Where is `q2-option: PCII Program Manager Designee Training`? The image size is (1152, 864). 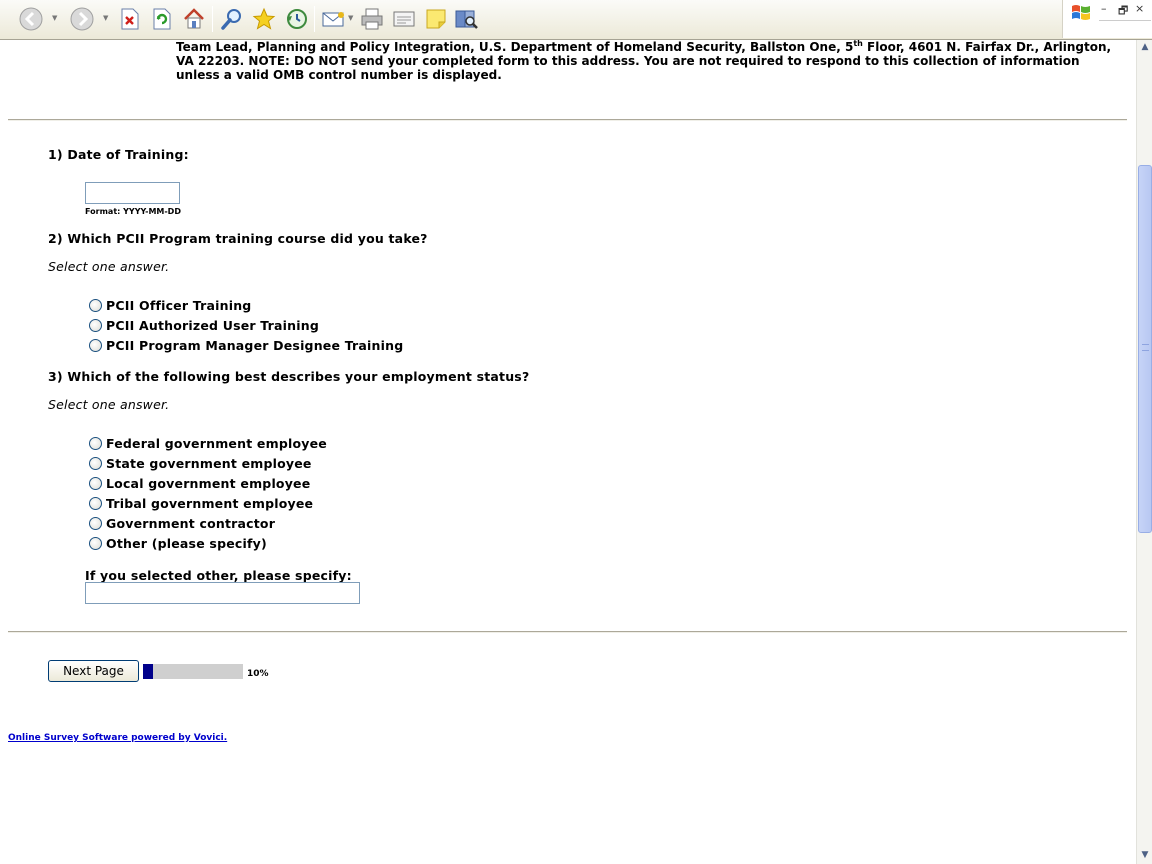
q2-option: PCII Program Manager Designee Training is located at coordinates (246, 345).